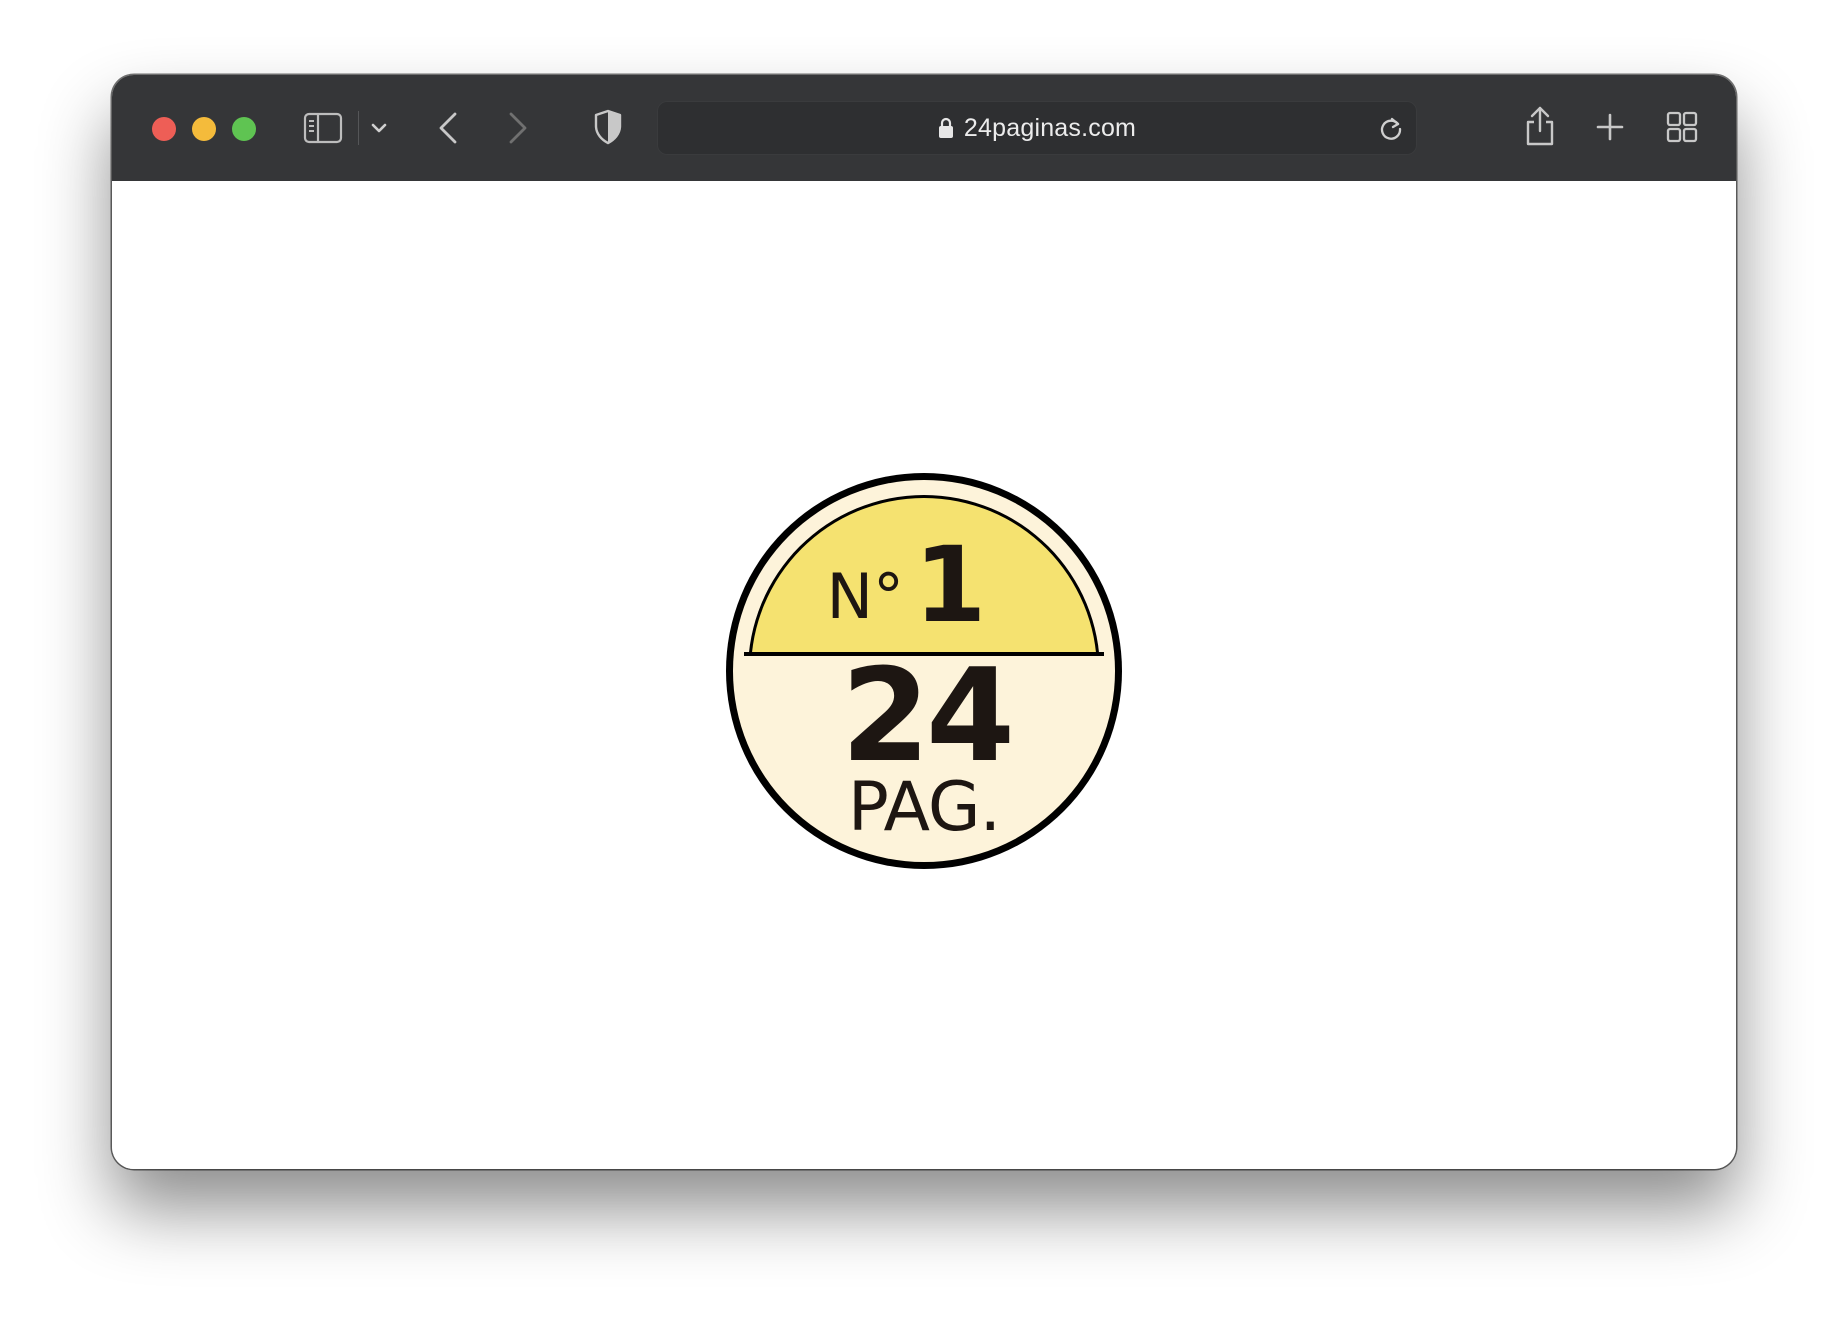  Describe the element at coordinates (204, 129) in the screenshot. I see `minimize-window-button` at that location.